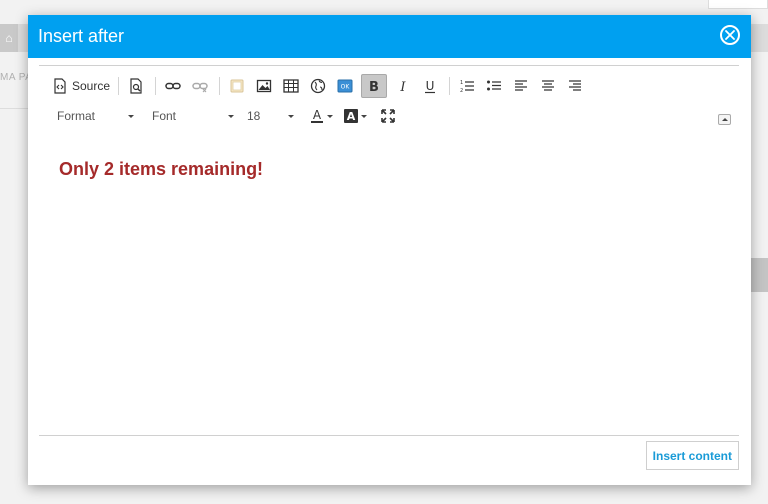 Image resolution: width=768 pixels, height=504 pixels. I want to click on background-color-icon: A, so click(351, 116).